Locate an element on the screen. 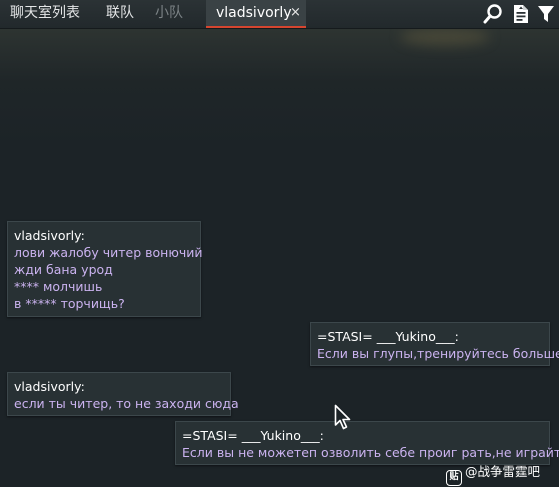 Image resolution: width=559 pixels, height=487 pixels. tieba-logo-icon: 贴 is located at coordinates (454, 478).